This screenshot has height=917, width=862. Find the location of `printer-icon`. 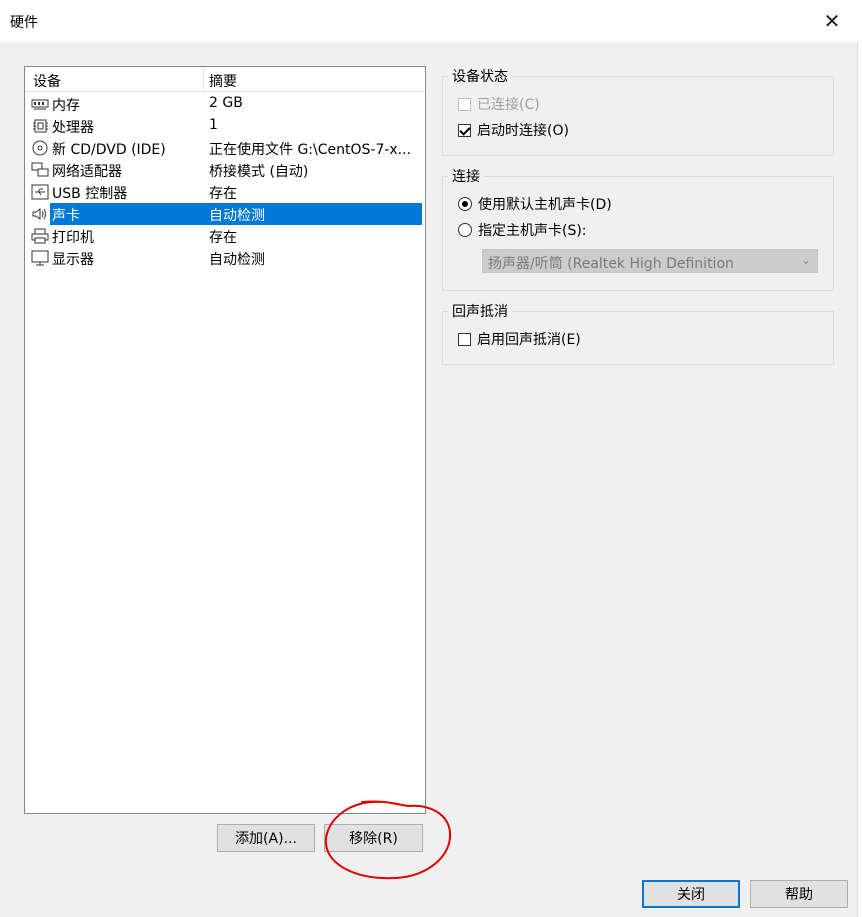

printer-icon is located at coordinates (40, 236).